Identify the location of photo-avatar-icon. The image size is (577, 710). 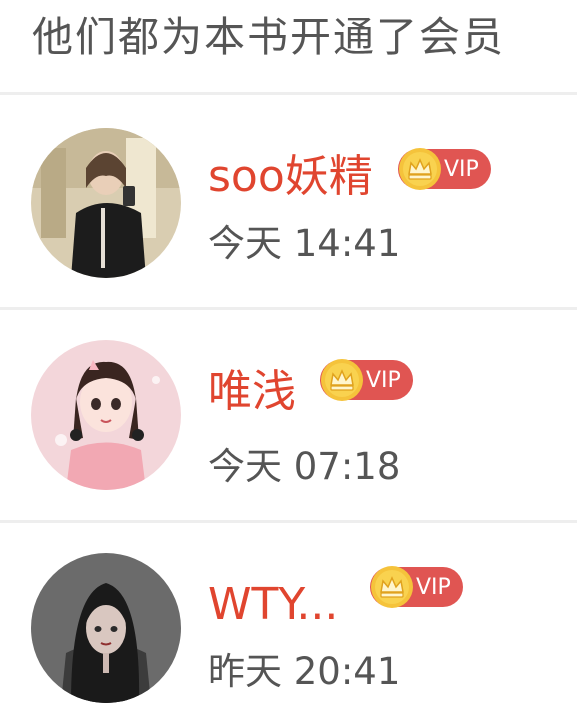
(106, 203).